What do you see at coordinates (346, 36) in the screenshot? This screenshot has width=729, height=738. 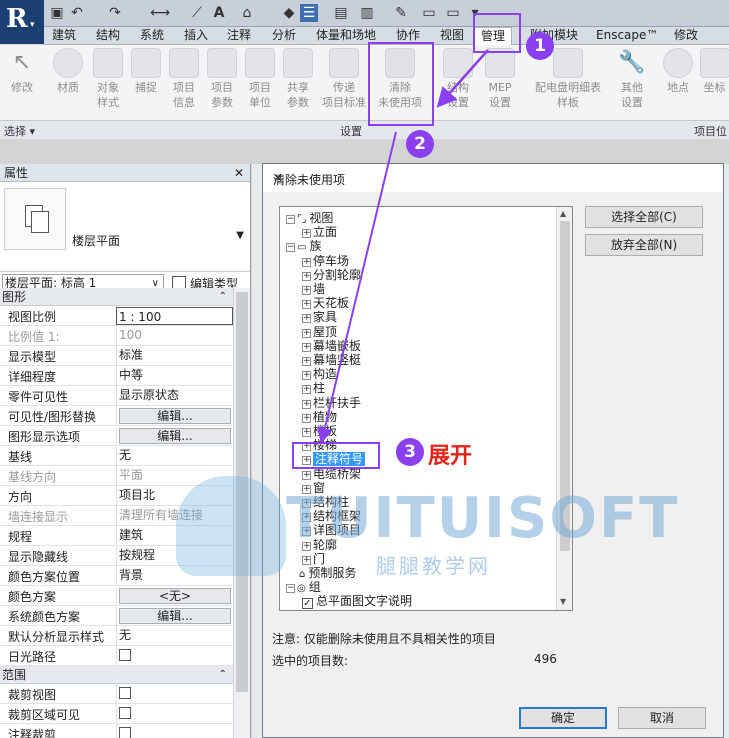 I see `tab-massing-site: 体量和场地` at bounding box center [346, 36].